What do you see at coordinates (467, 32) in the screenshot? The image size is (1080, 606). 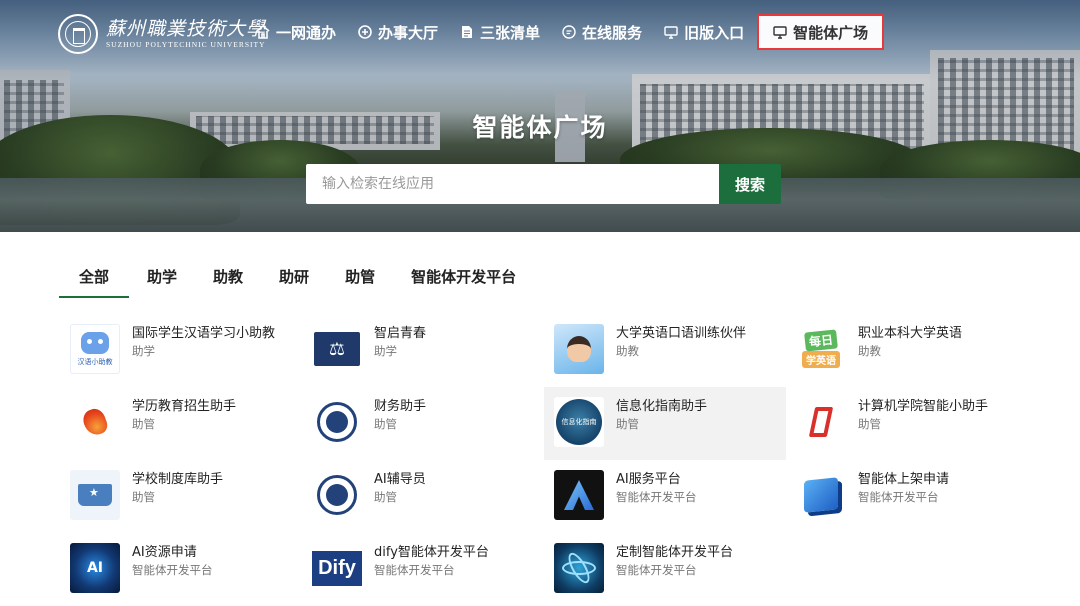 I see `document-icon` at bounding box center [467, 32].